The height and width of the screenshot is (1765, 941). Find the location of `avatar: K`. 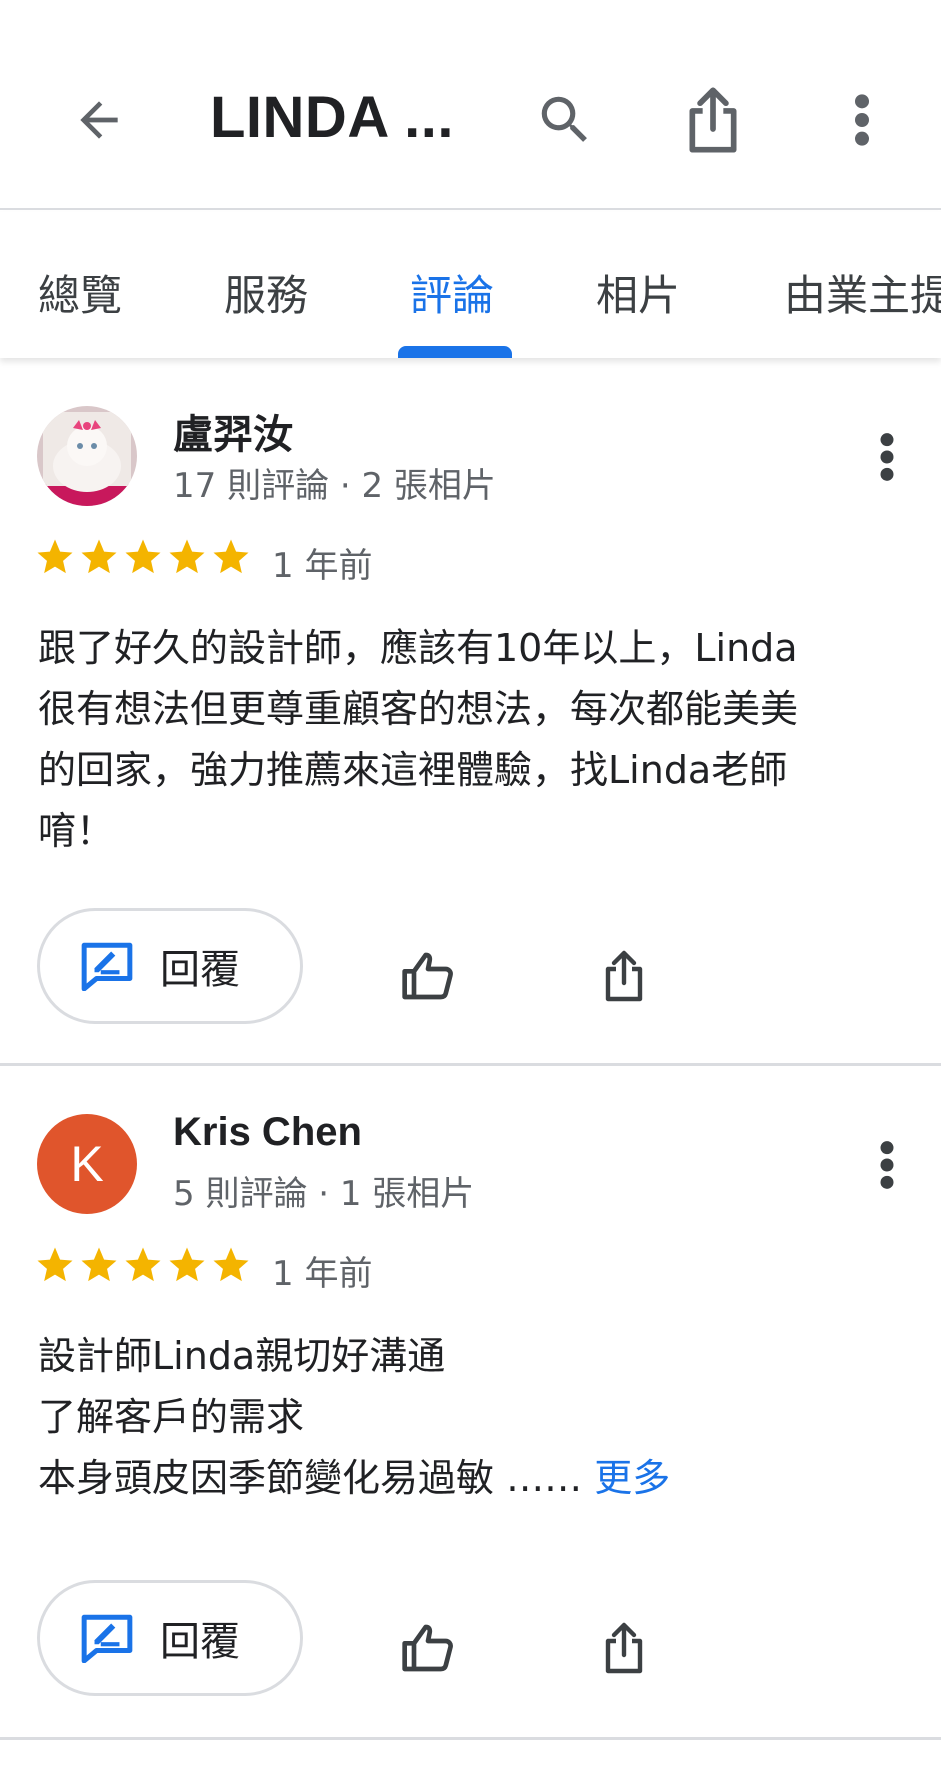

avatar: K is located at coordinates (87, 1164).